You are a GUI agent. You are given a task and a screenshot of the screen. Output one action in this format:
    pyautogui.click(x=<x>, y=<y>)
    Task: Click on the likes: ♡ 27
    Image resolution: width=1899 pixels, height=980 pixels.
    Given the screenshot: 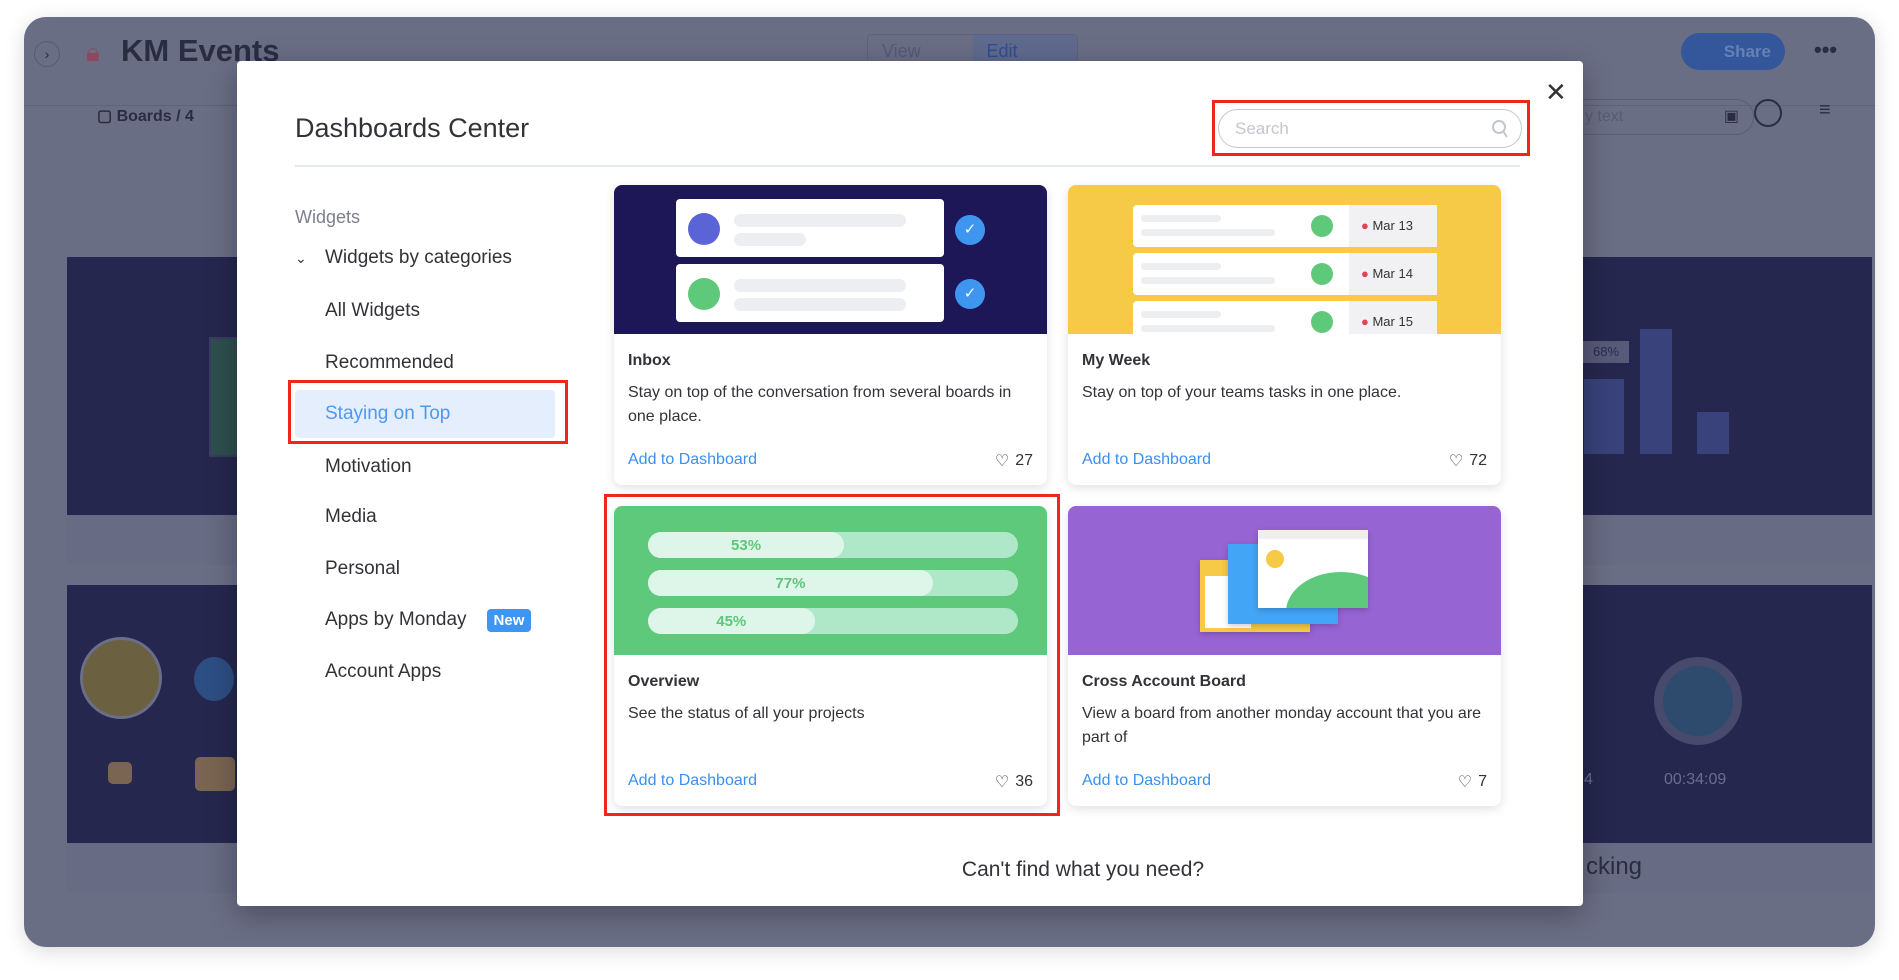 What is the action you would take?
    pyautogui.click(x=1014, y=461)
    